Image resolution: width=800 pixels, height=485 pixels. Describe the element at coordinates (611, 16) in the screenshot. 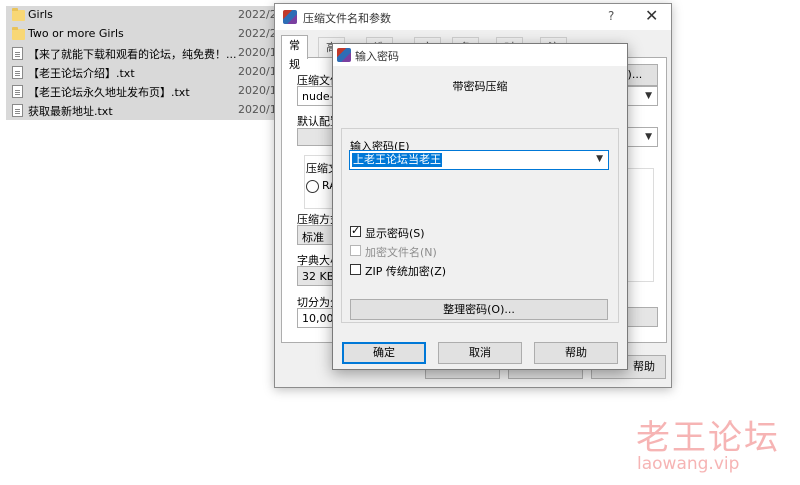

I see `help-icon: ?` at that location.